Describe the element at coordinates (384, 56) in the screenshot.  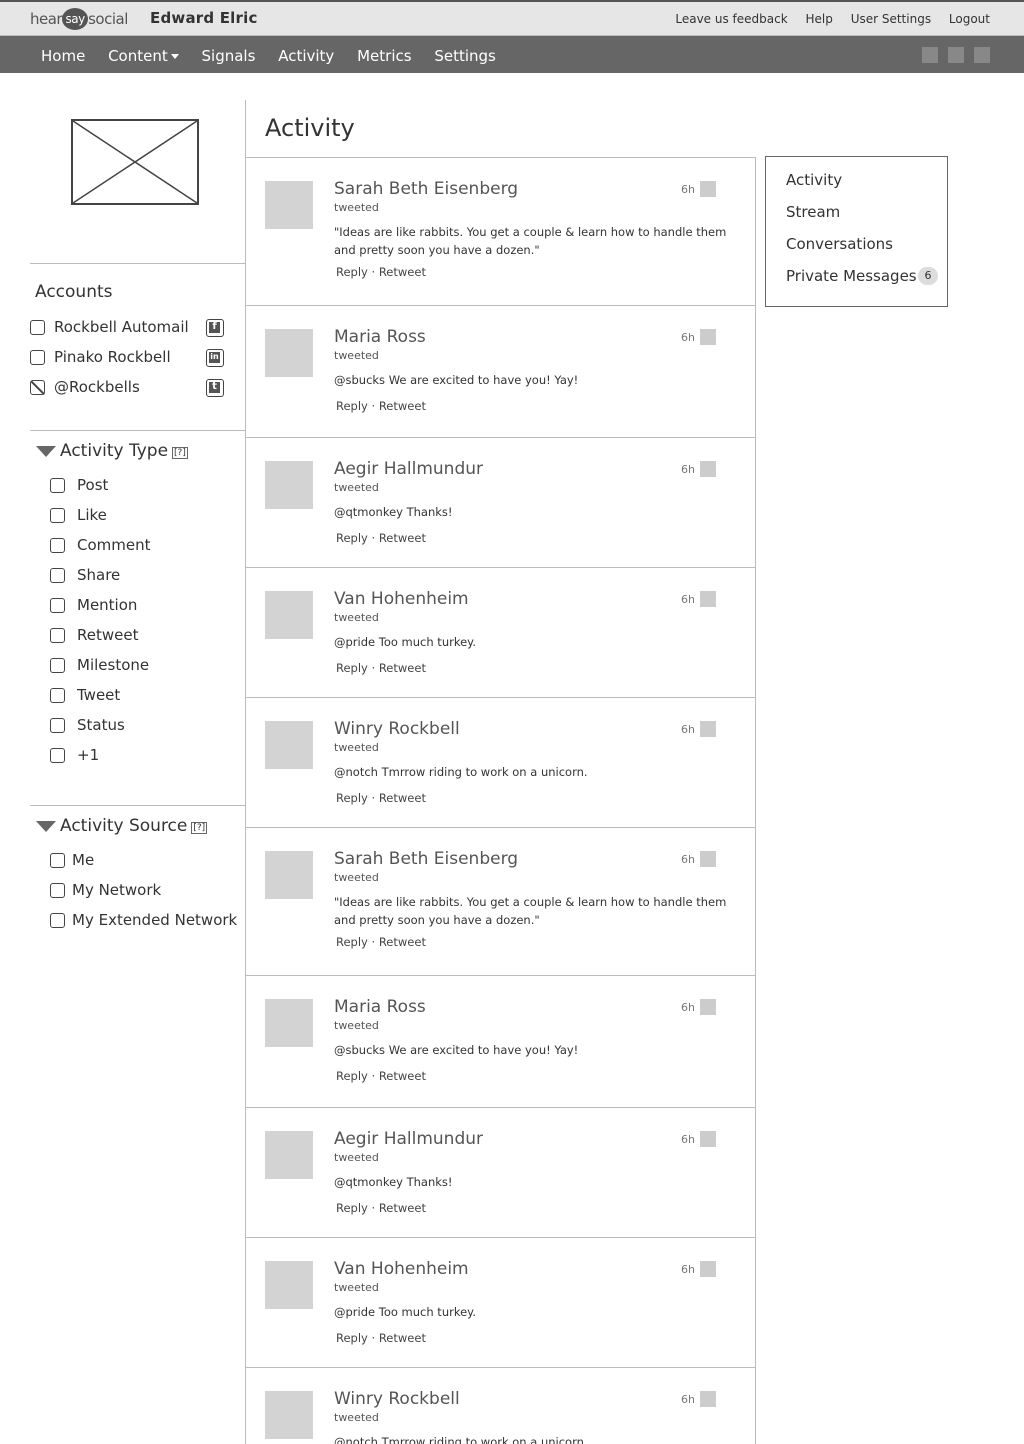
I see `nav-metrics: Metrics` at that location.